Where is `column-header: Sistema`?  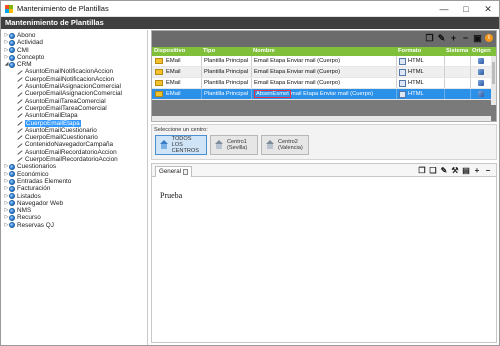
column-header: Sistema is located at coordinates (457, 51).